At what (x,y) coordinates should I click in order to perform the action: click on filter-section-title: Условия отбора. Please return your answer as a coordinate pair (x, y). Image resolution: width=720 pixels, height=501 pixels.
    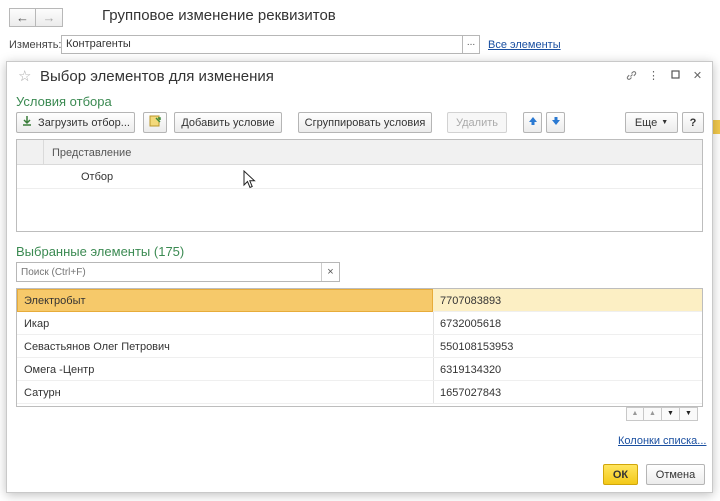
    Looking at the image, I should click on (64, 101).